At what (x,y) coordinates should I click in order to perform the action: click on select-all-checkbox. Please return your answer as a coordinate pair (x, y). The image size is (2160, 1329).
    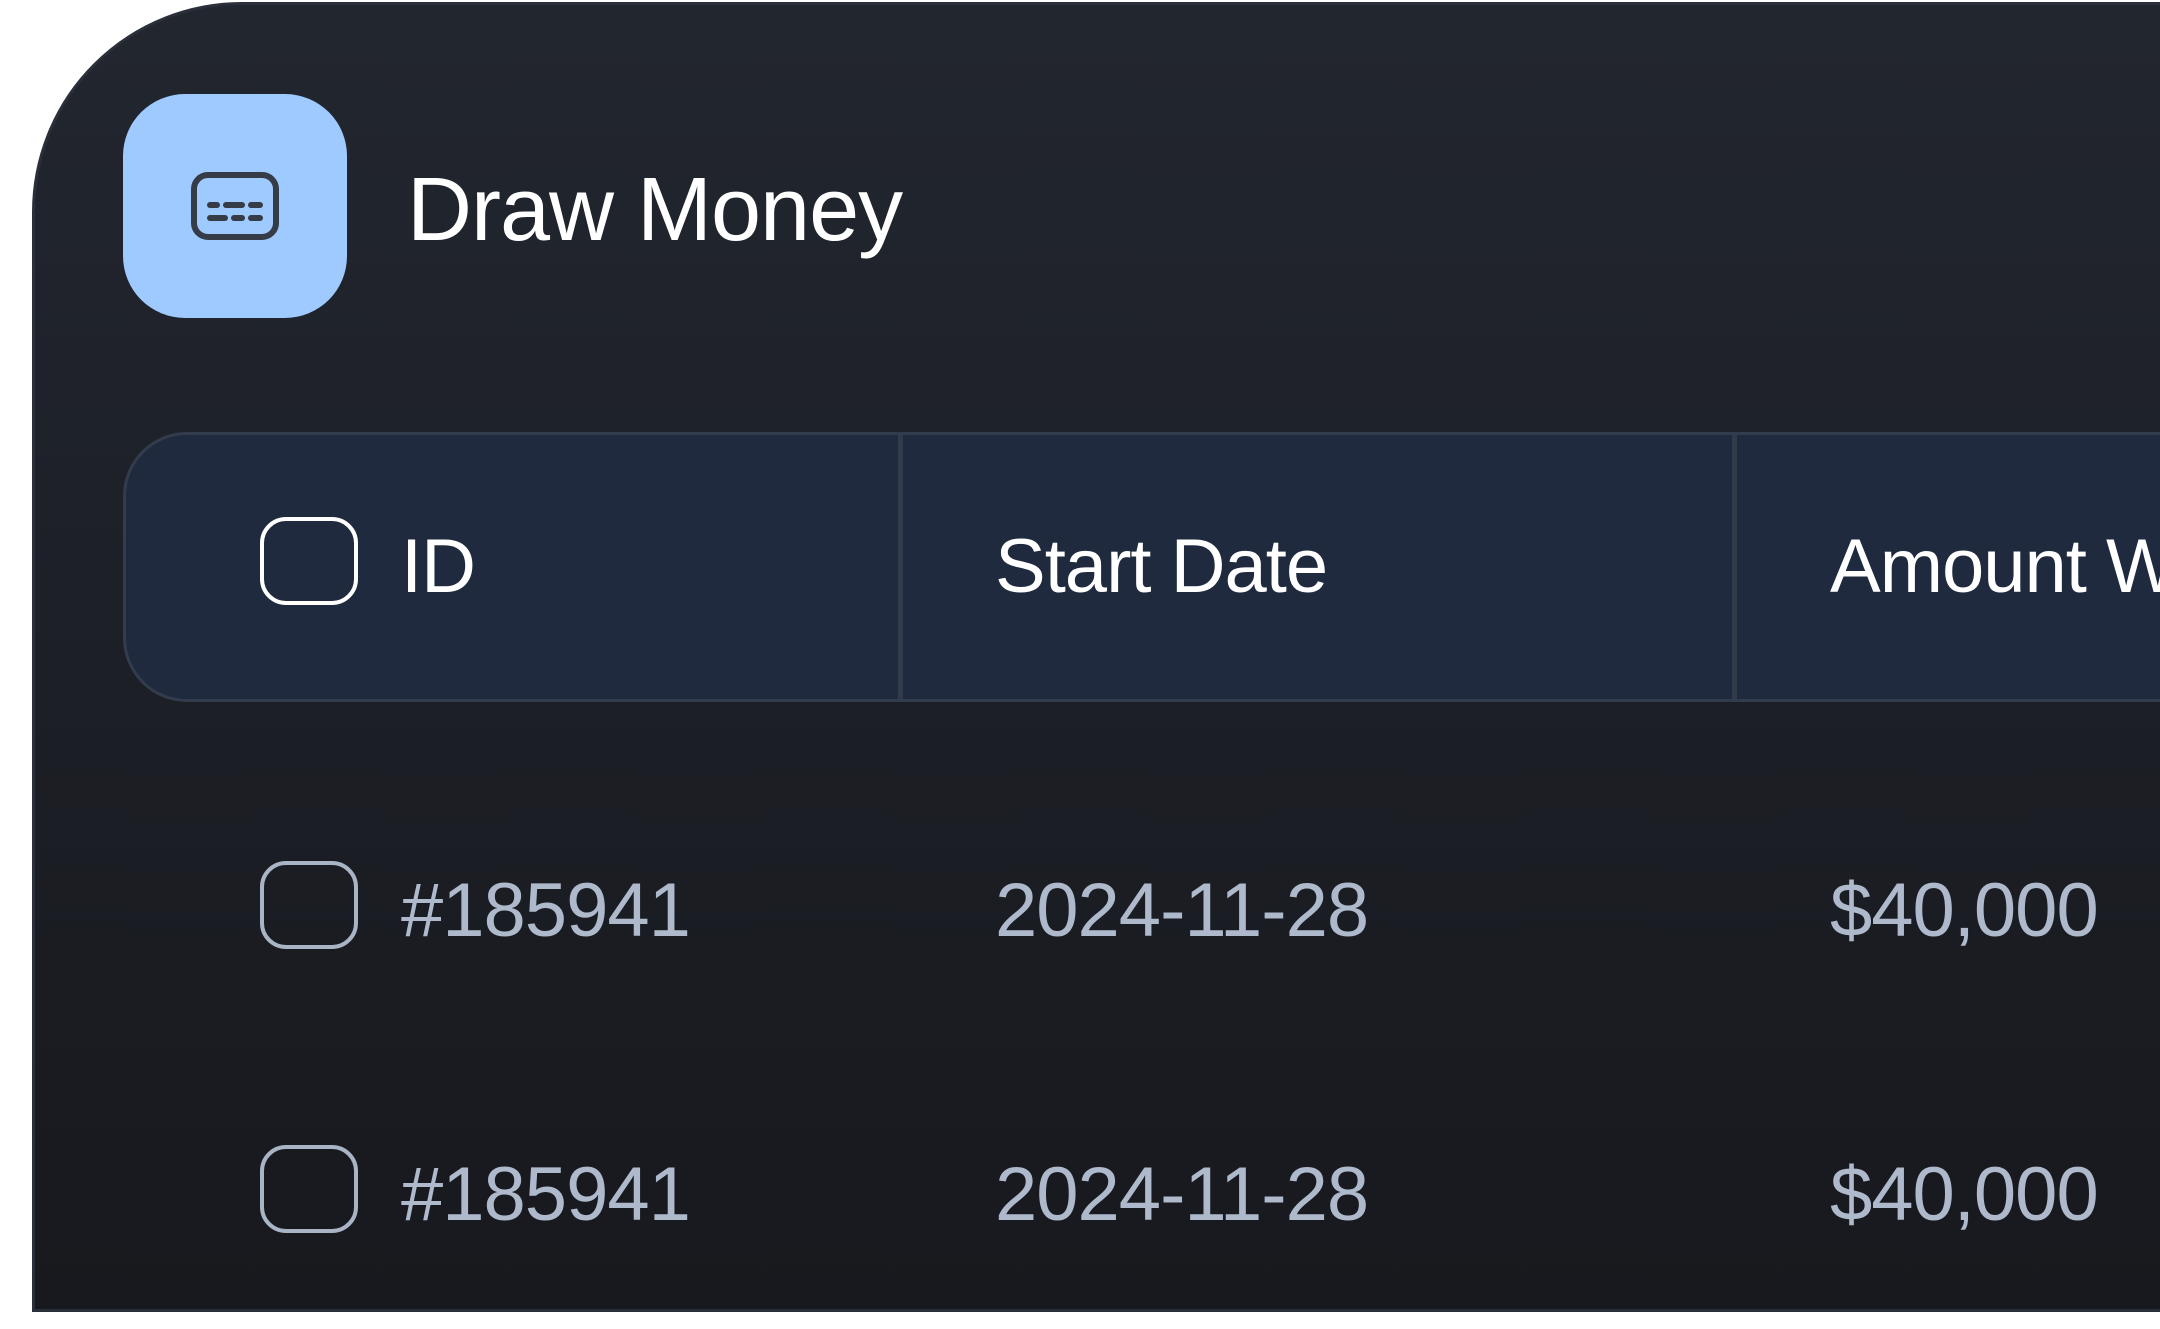
    Looking at the image, I should click on (309, 561).